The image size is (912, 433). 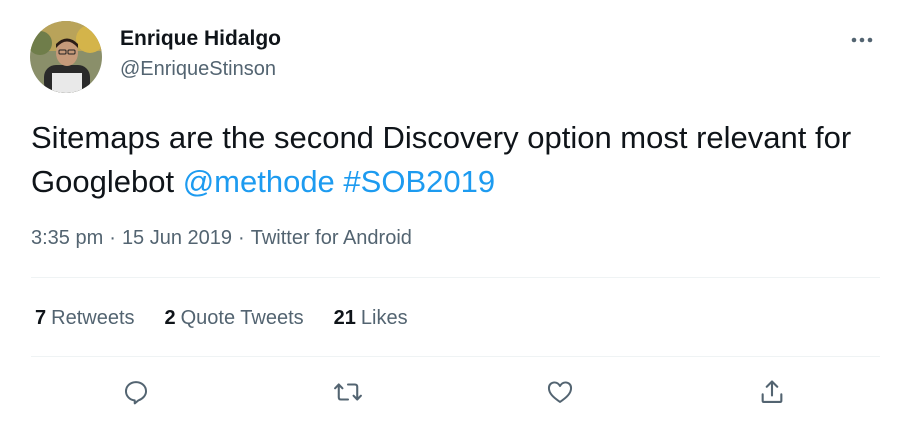 I want to click on retweet-icon, so click(x=348, y=392).